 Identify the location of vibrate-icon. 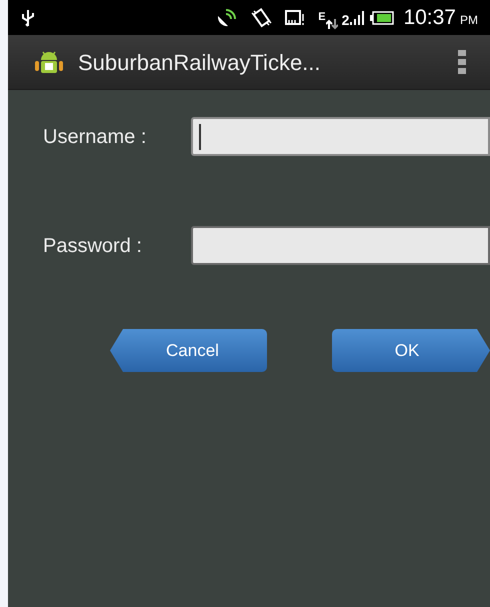
(261, 18).